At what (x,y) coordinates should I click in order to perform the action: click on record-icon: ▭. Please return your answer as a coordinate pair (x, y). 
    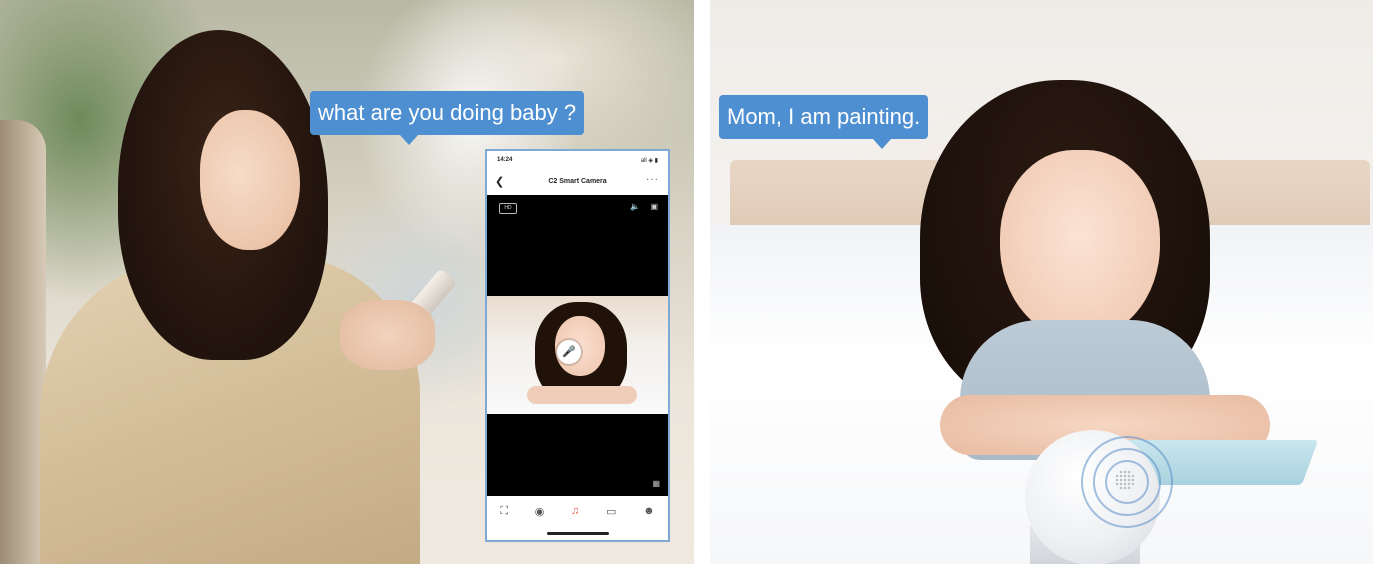
    Looking at the image, I should click on (611, 511).